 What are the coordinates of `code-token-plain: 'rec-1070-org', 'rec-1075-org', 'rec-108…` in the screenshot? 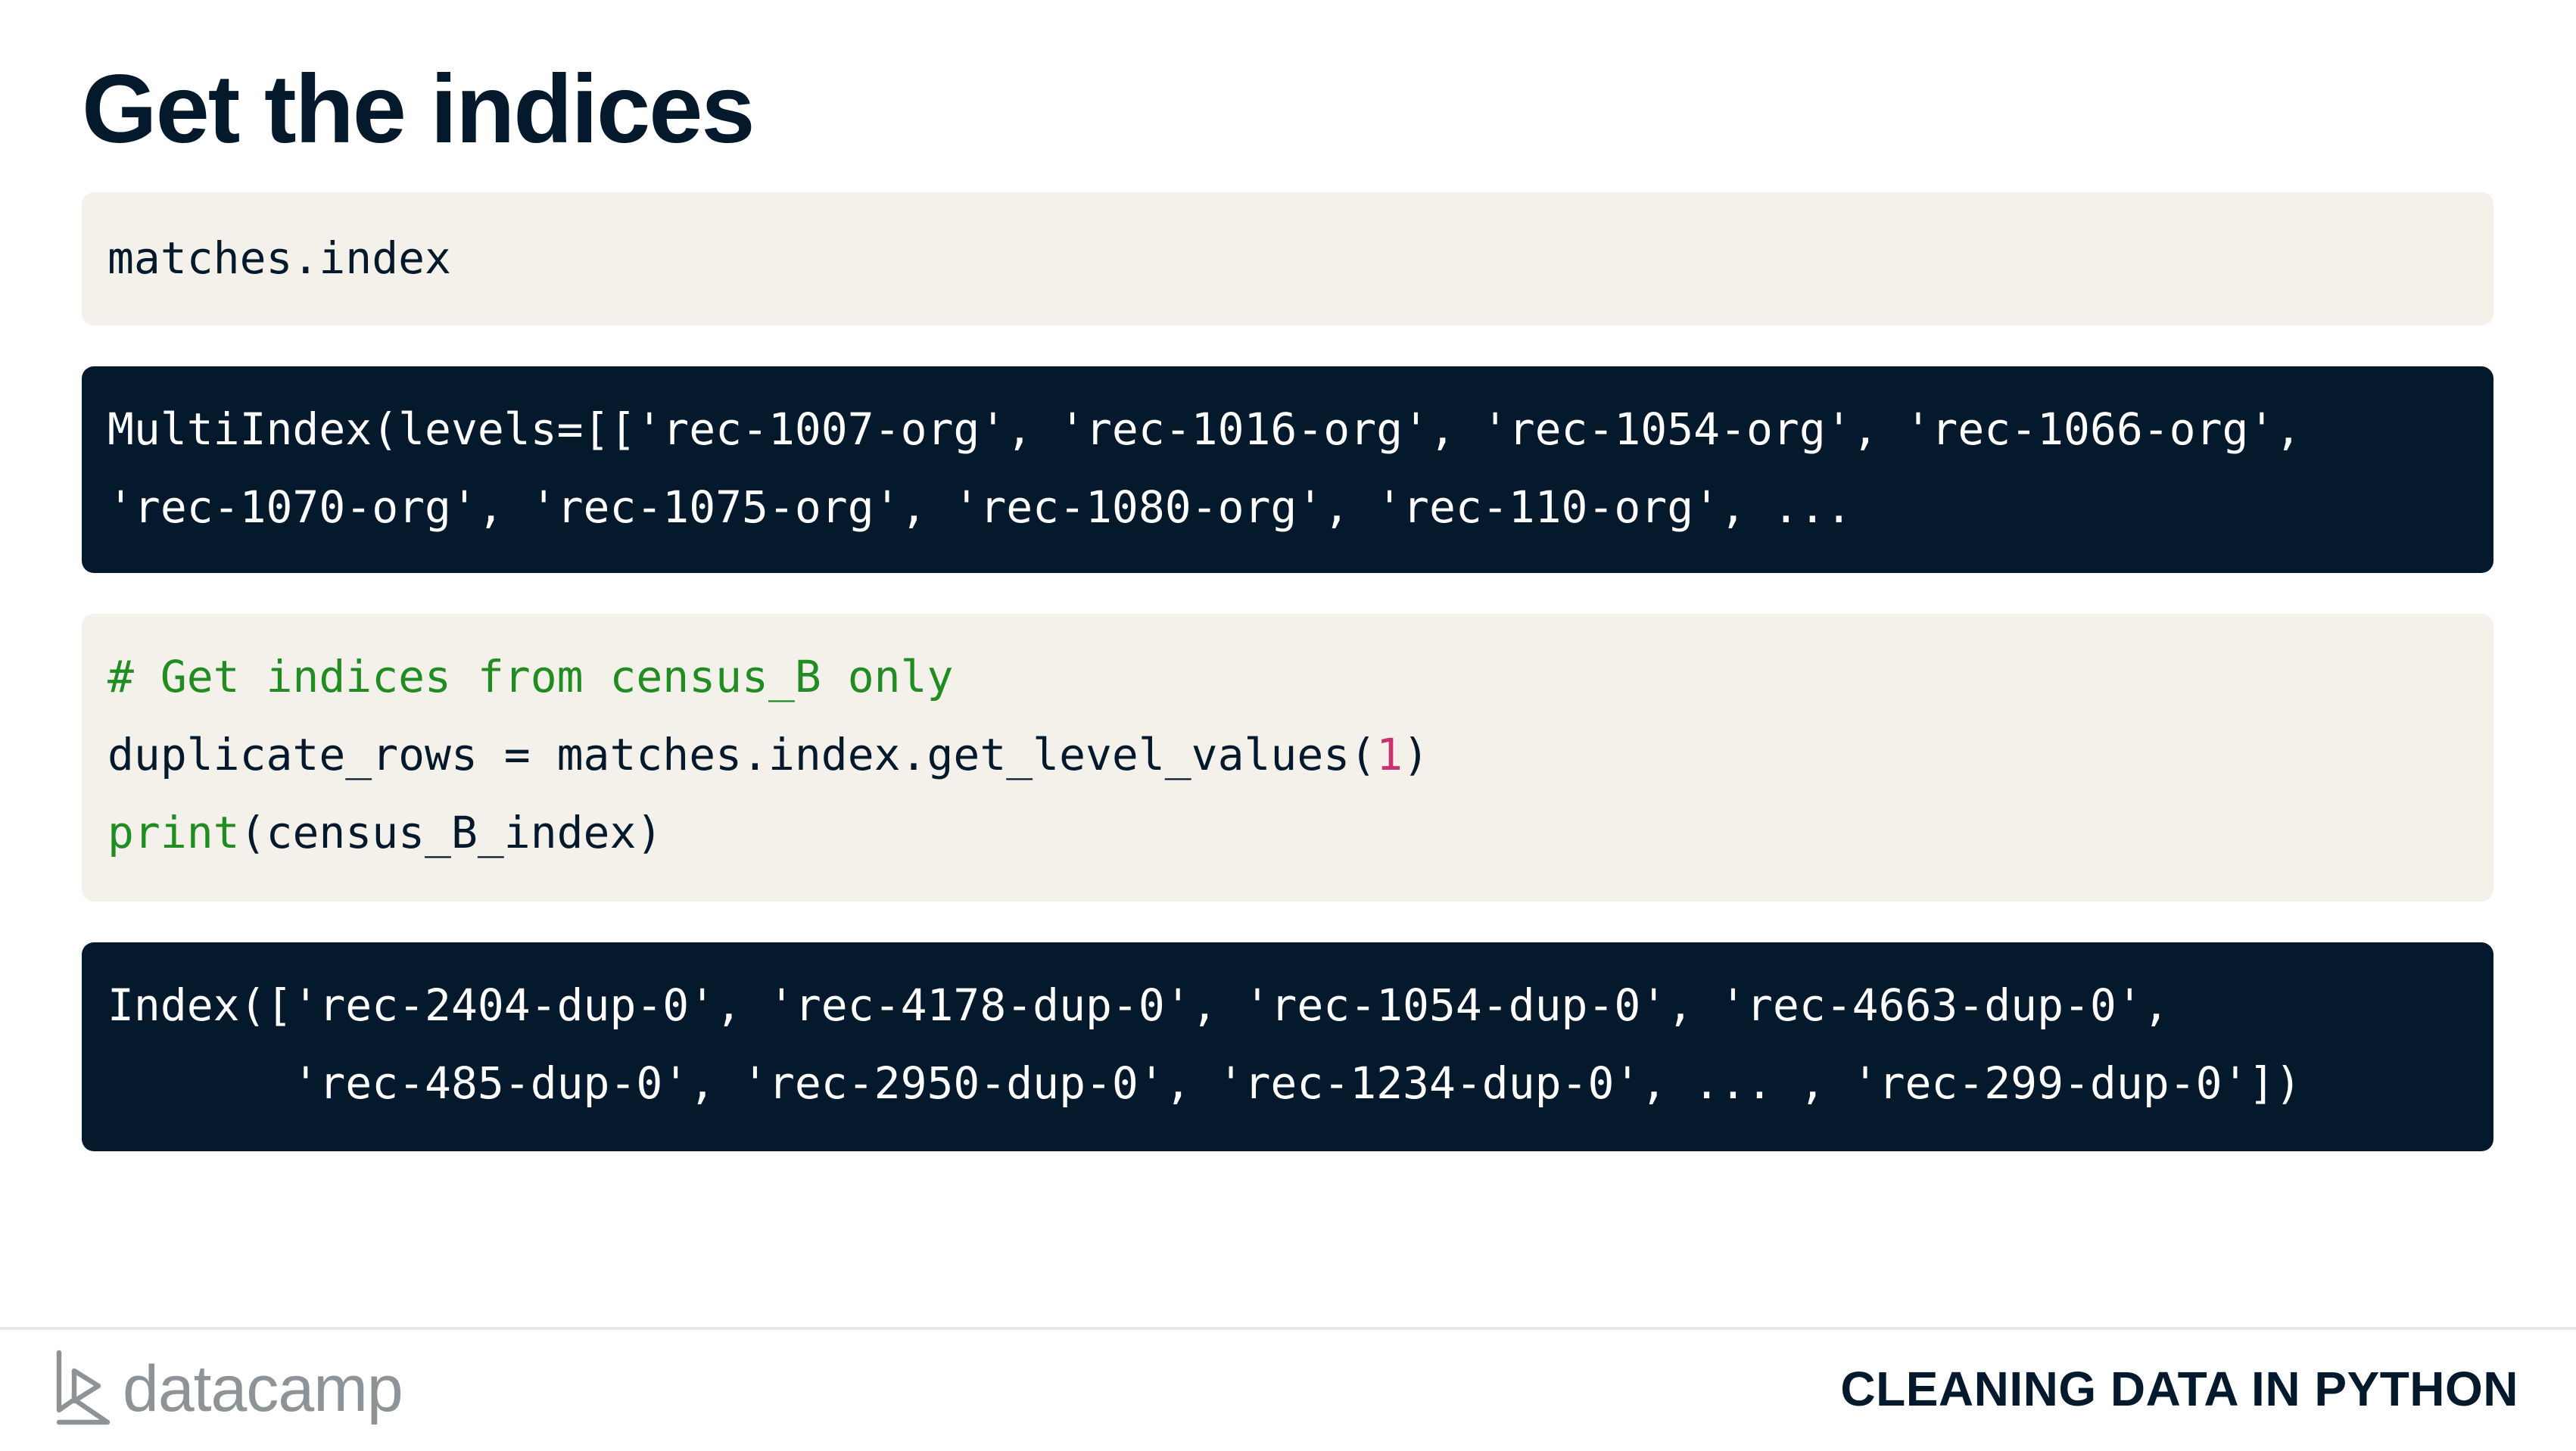 It's located at (979, 507).